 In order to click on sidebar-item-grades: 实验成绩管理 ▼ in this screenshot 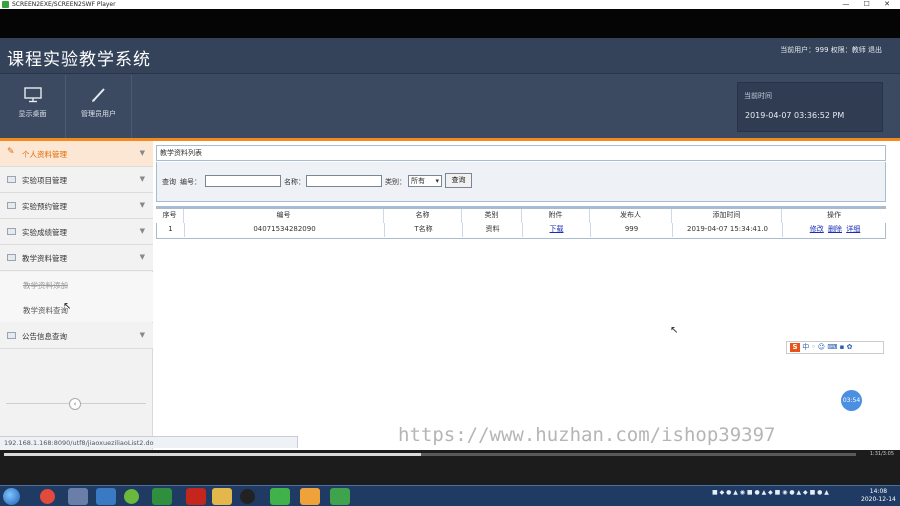, I will do `click(76, 232)`.